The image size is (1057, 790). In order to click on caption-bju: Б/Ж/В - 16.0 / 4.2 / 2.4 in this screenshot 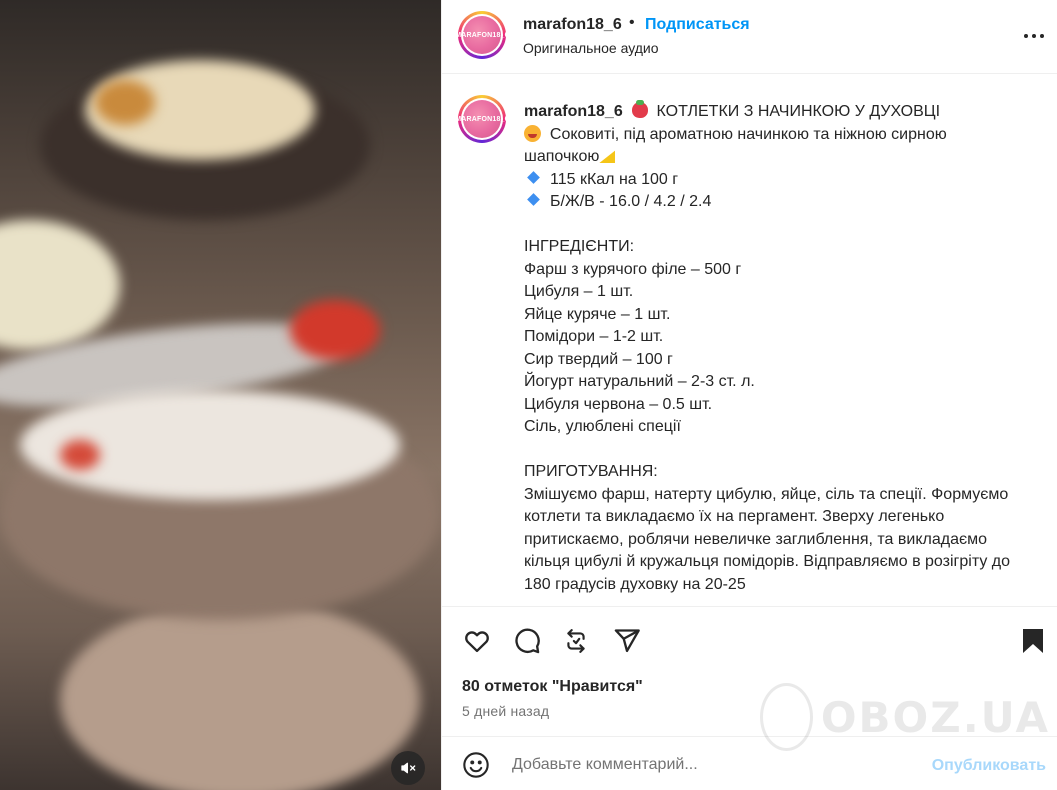, I will do `click(631, 201)`.